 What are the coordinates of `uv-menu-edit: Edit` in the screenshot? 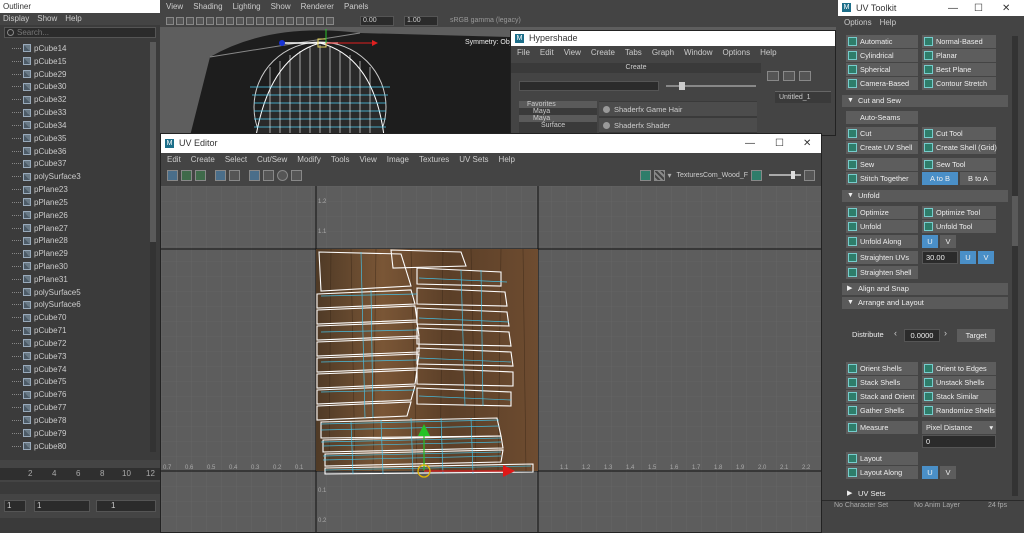 It's located at (174, 160).